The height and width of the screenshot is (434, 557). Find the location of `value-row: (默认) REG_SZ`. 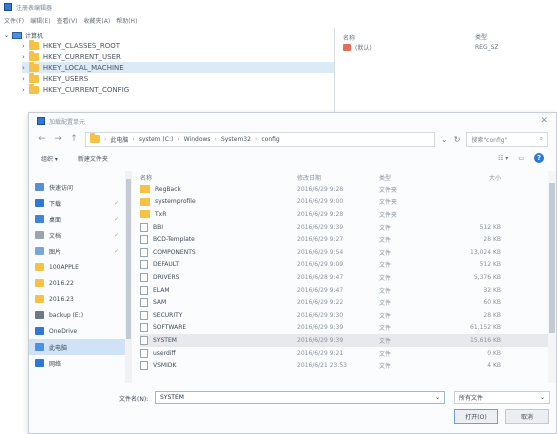

value-row: (默认) REG_SZ is located at coordinates (446, 47).